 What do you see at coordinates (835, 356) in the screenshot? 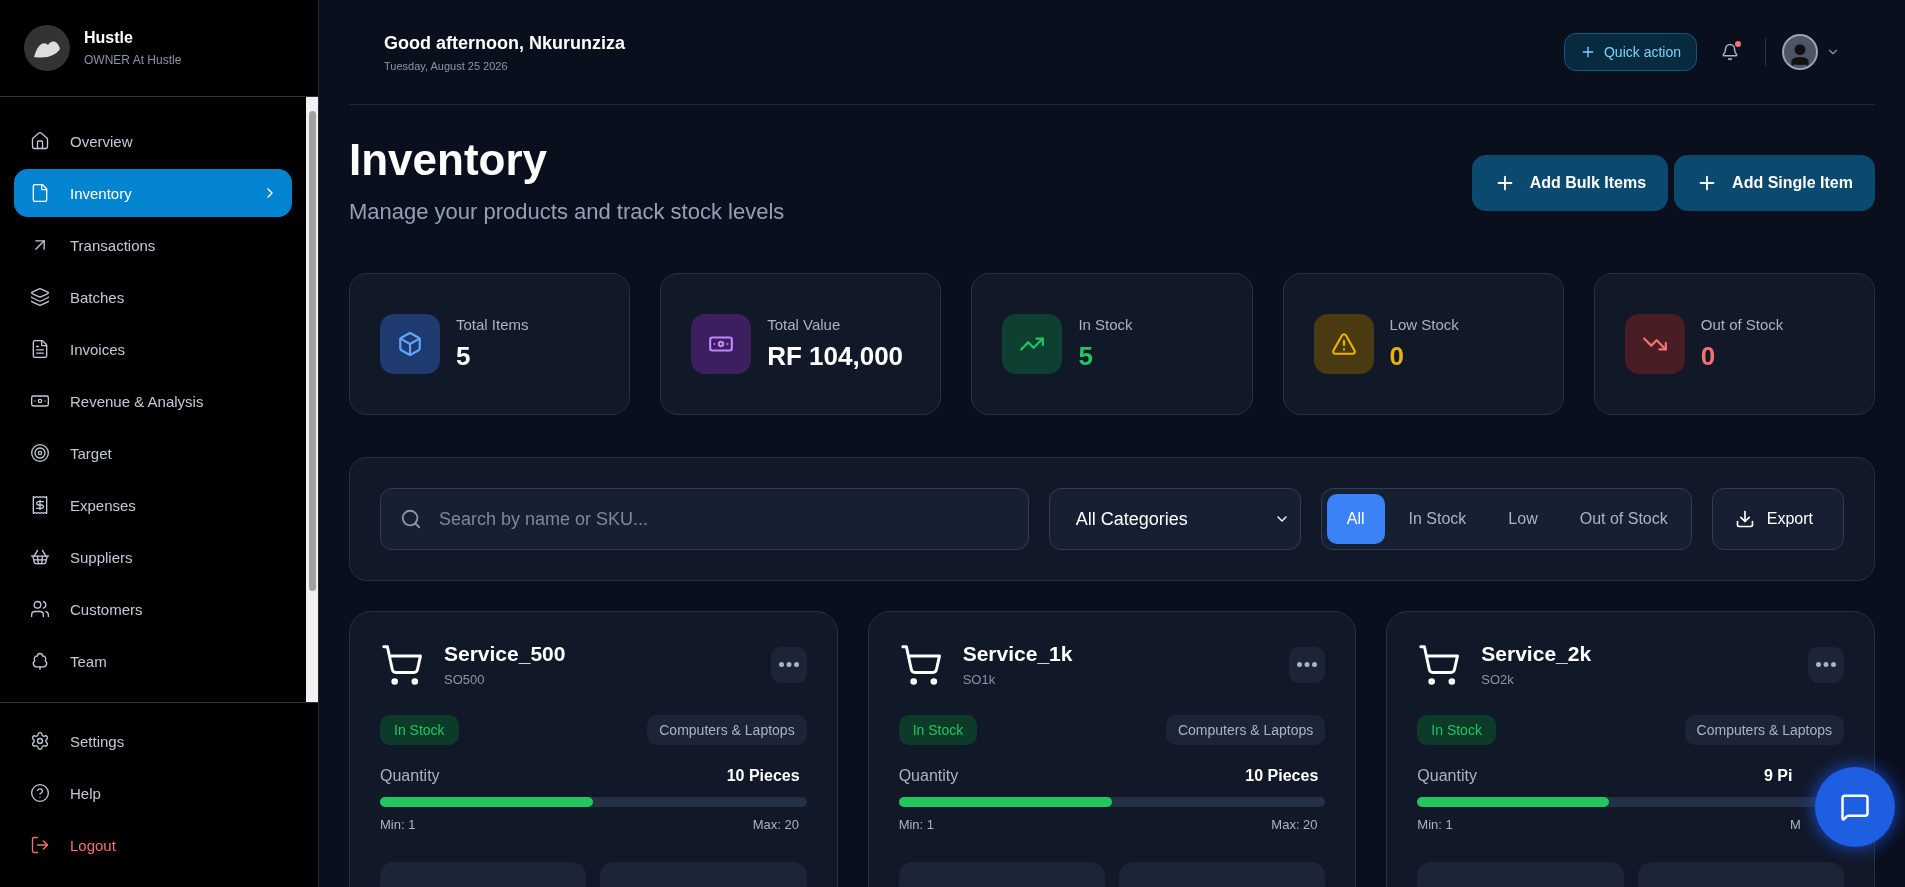
I see `stat-value: RF 104,000` at bounding box center [835, 356].